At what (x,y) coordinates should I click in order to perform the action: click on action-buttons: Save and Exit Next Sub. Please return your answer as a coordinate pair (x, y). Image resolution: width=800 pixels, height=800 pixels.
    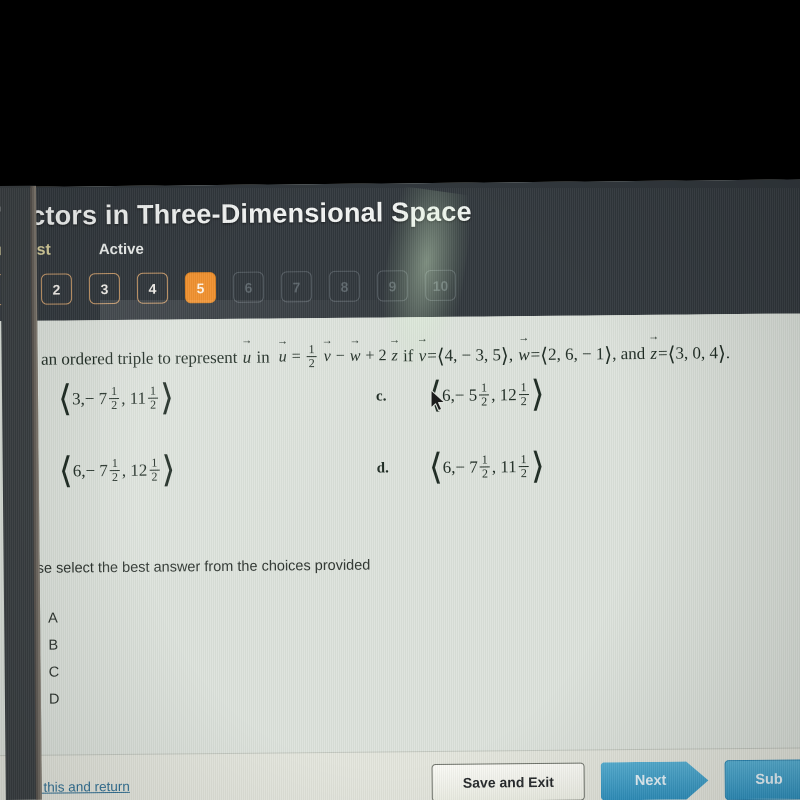
    Looking at the image, I should click on (615, 779).